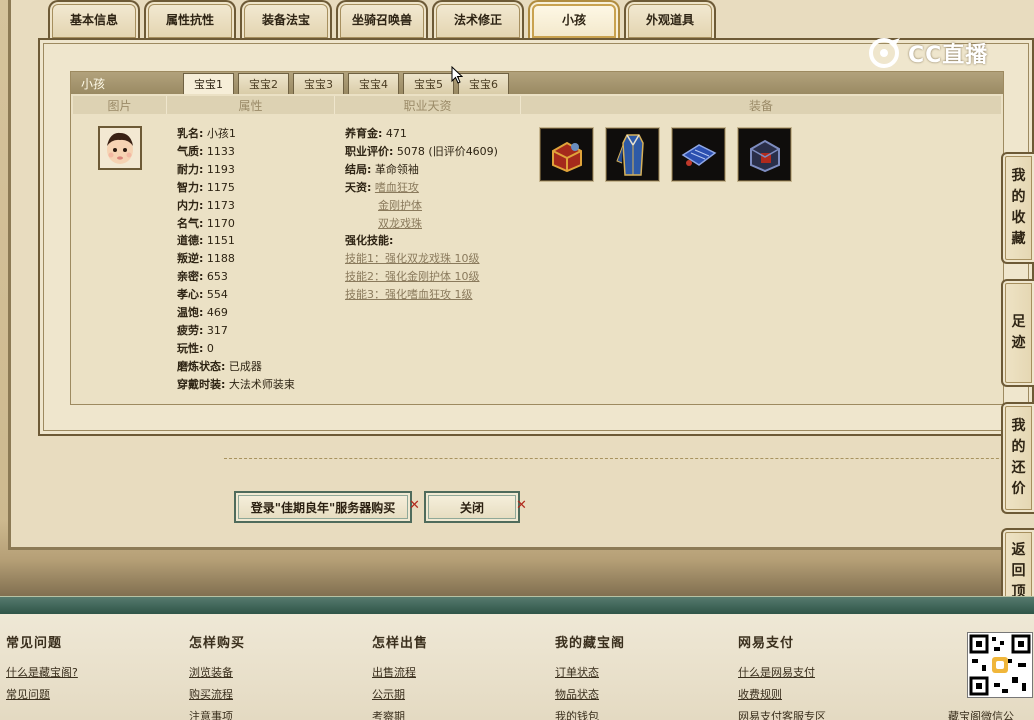 The image size is (1034, 720). I want to click on attr-row: 智力: 1175, so click(236, 188).